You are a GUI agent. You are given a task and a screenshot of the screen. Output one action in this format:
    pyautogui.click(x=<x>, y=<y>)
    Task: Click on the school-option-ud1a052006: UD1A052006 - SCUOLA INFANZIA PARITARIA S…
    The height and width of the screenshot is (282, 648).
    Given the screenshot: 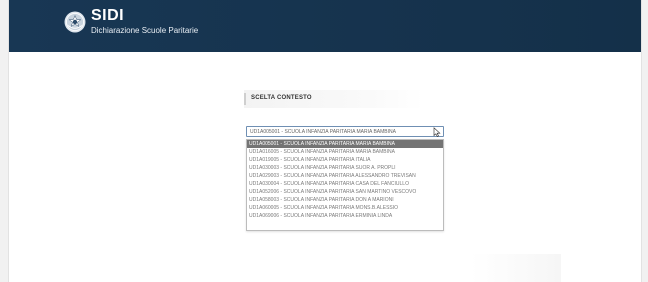 What is the action you would take?
    pyautogui.click(x=345, y=192)
    